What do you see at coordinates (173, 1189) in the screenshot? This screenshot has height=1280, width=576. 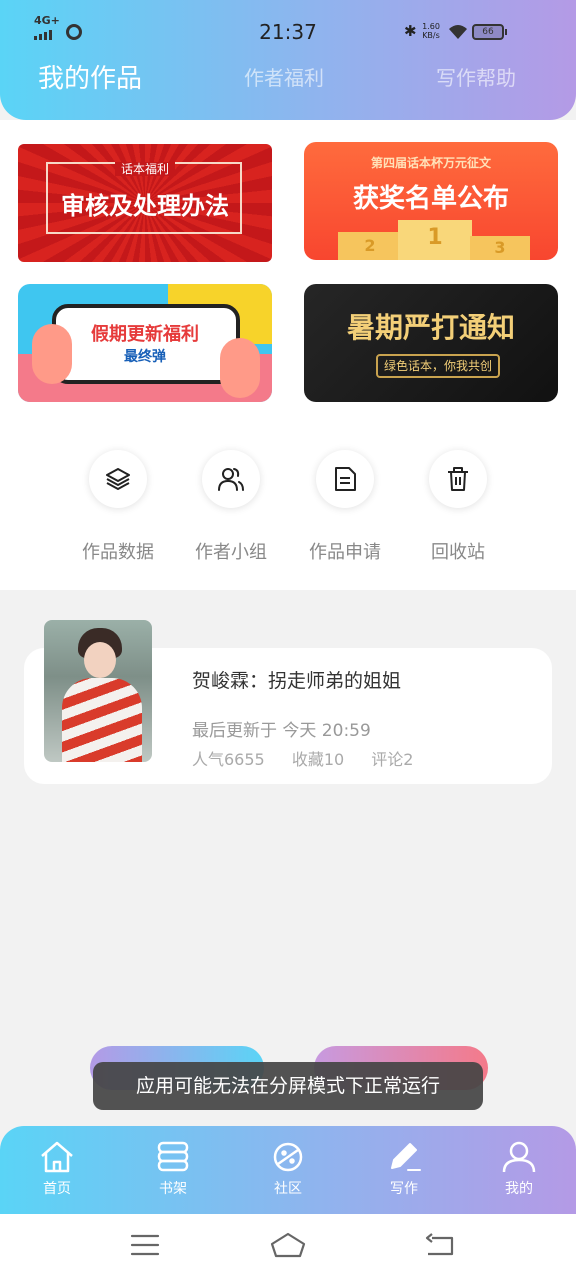 I see `nav-label: 书架` at bounding box center [173, 1189].